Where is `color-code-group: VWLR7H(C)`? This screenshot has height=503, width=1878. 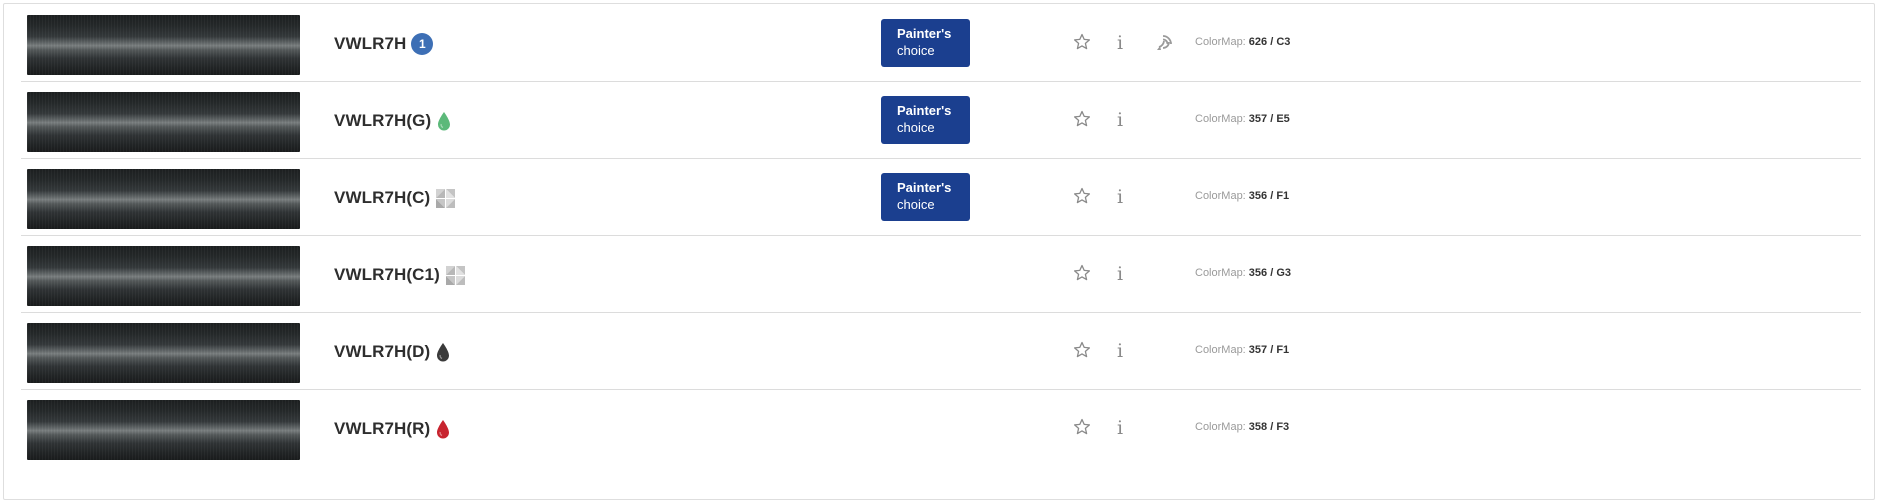 color-code-group: VWLR7H(C) is located at coordinates (395, 198).